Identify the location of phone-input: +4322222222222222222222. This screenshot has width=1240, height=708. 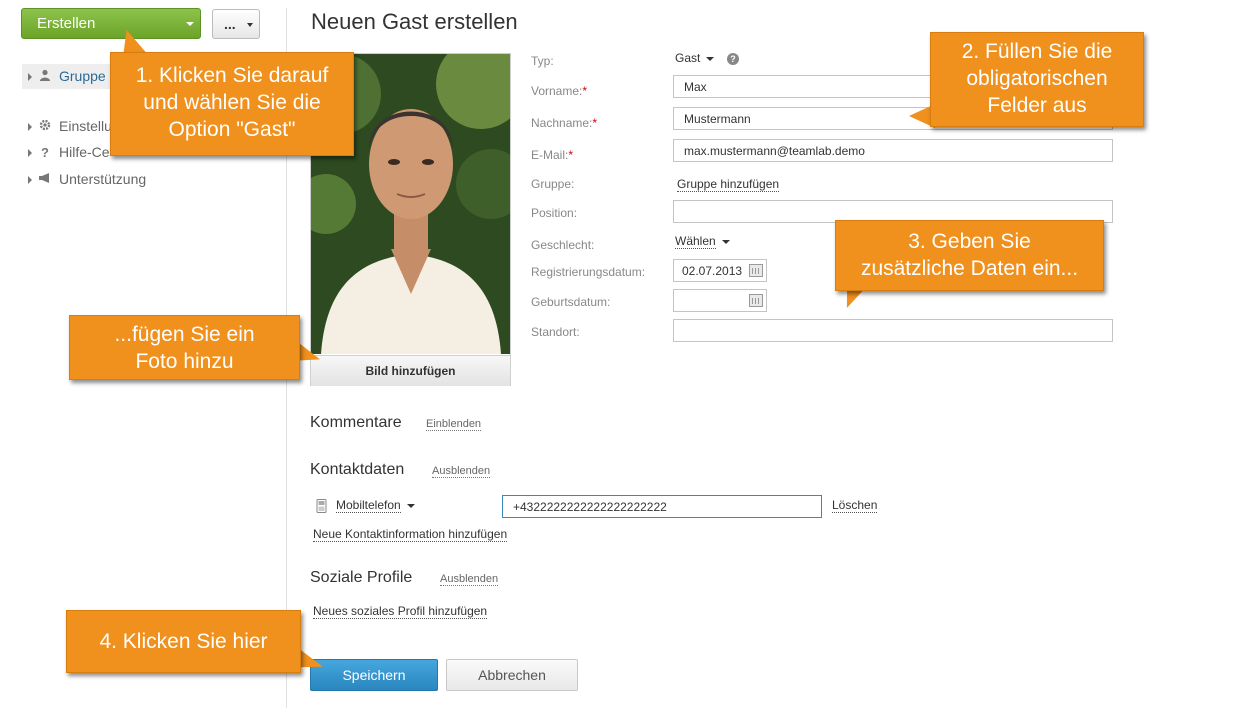
(662, 506).